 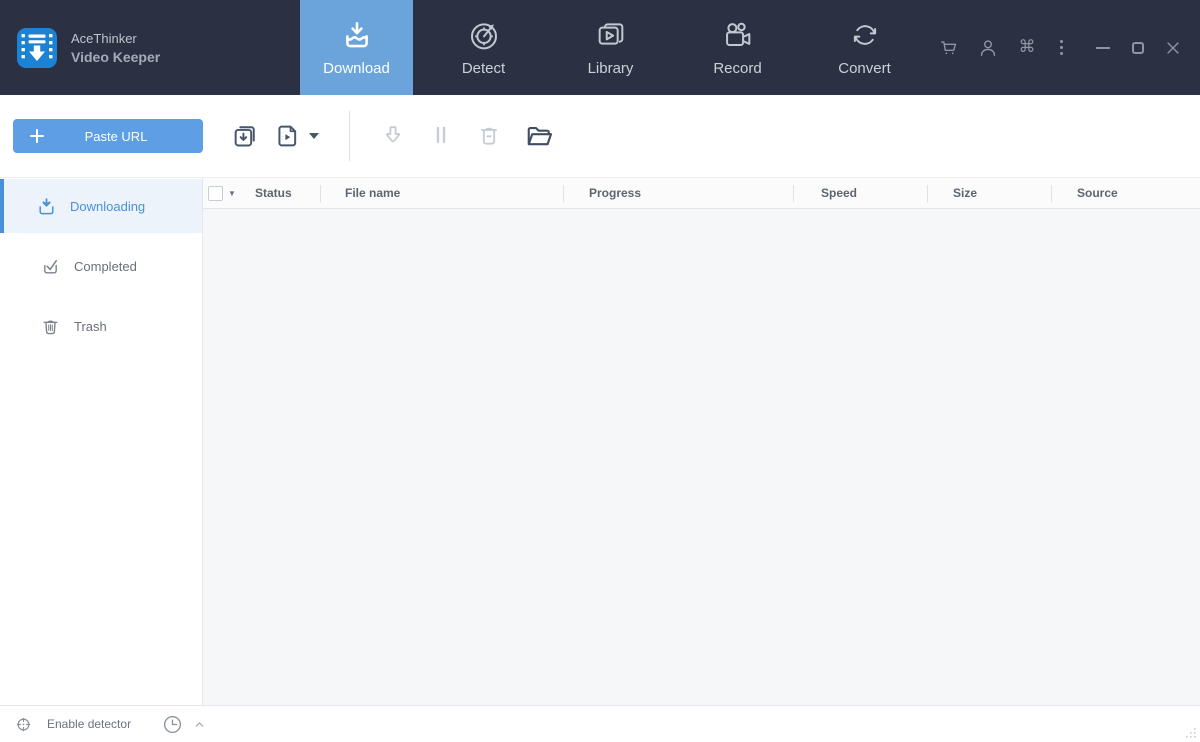 What do you see at coordinates (104, 38) in the screenshot?
I see `brand-line1: AceThinker` at bounding box center [104, 38].